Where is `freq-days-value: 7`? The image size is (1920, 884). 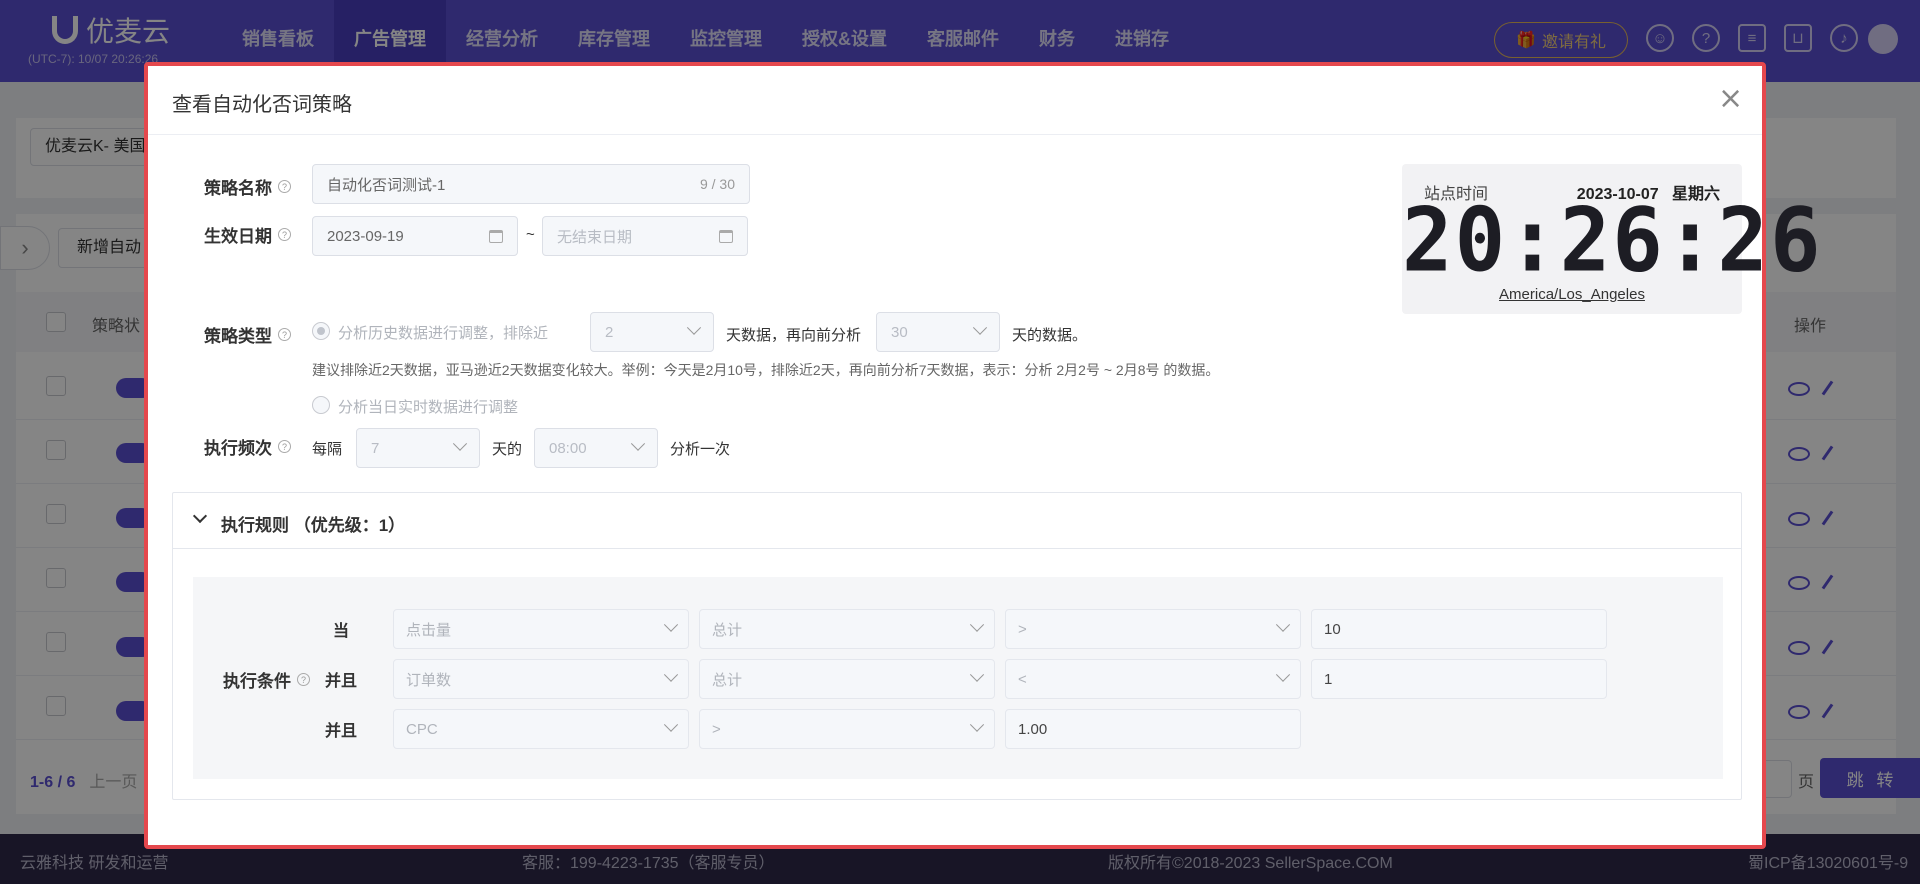
freq-days-value: 7 is located at coordinates (375, 448).